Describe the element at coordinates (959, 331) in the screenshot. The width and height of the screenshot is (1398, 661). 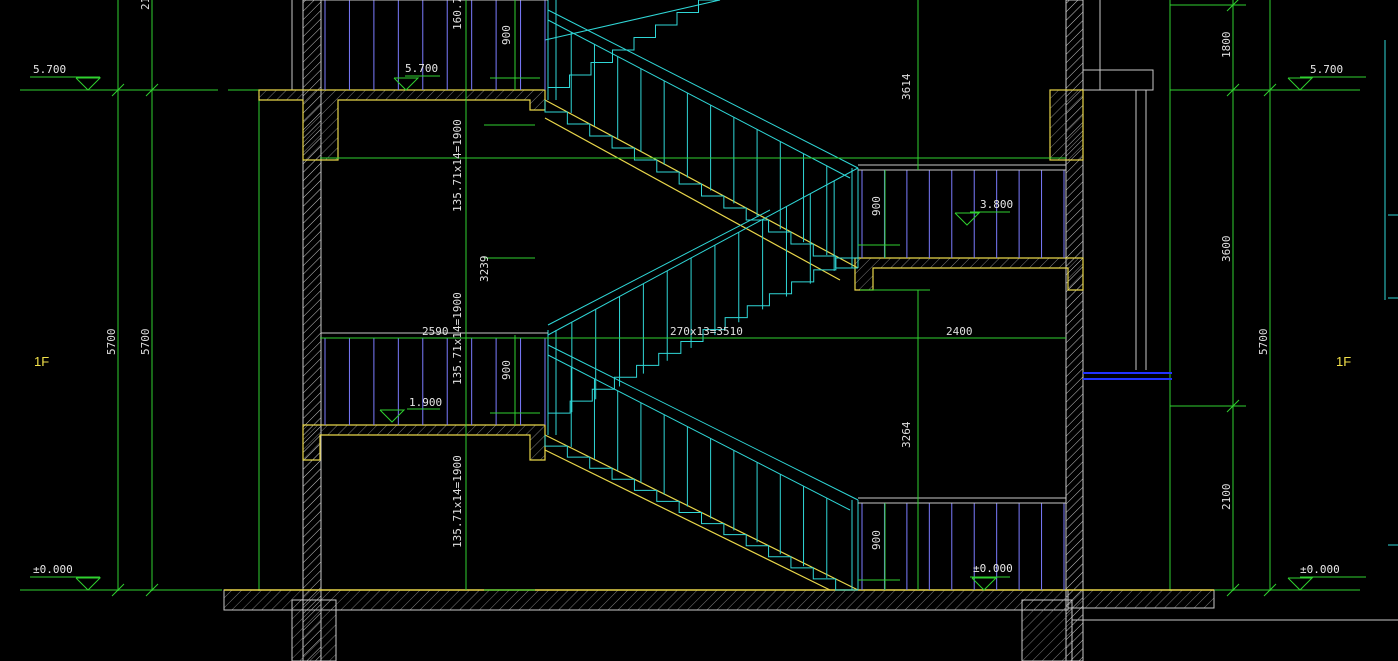
I see `dim-landing-right: 2400` at that location.